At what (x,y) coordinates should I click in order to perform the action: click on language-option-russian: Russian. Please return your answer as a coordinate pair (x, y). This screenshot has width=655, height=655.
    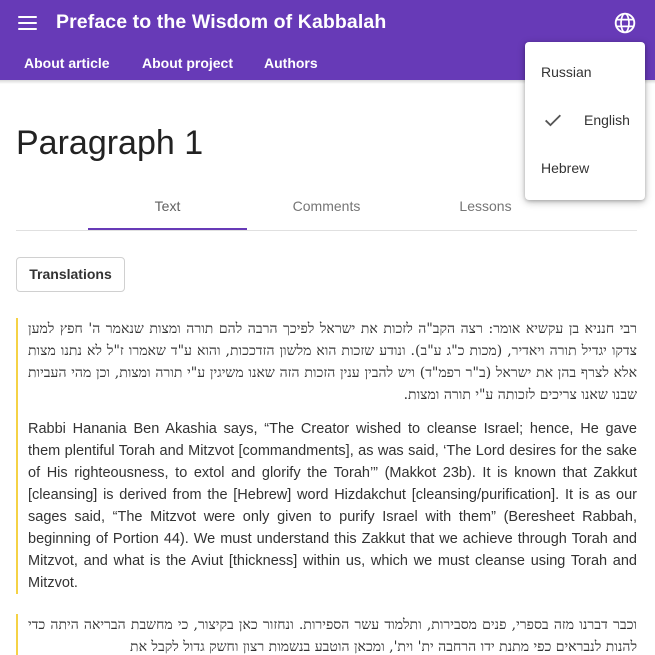
    Looking at the image, I should click on (585, 72).